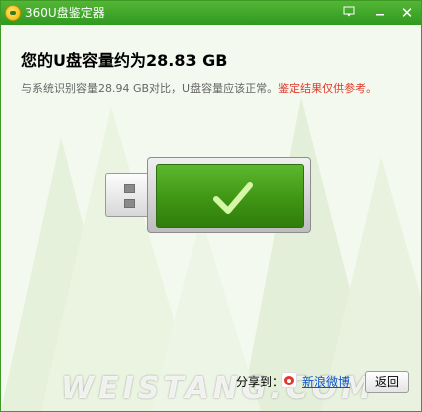 The image size is (422, 412). What do you see at coordinates (387, 382) in the screenshot?
I see `back-button: 返回` at bounding box center [387, 382].